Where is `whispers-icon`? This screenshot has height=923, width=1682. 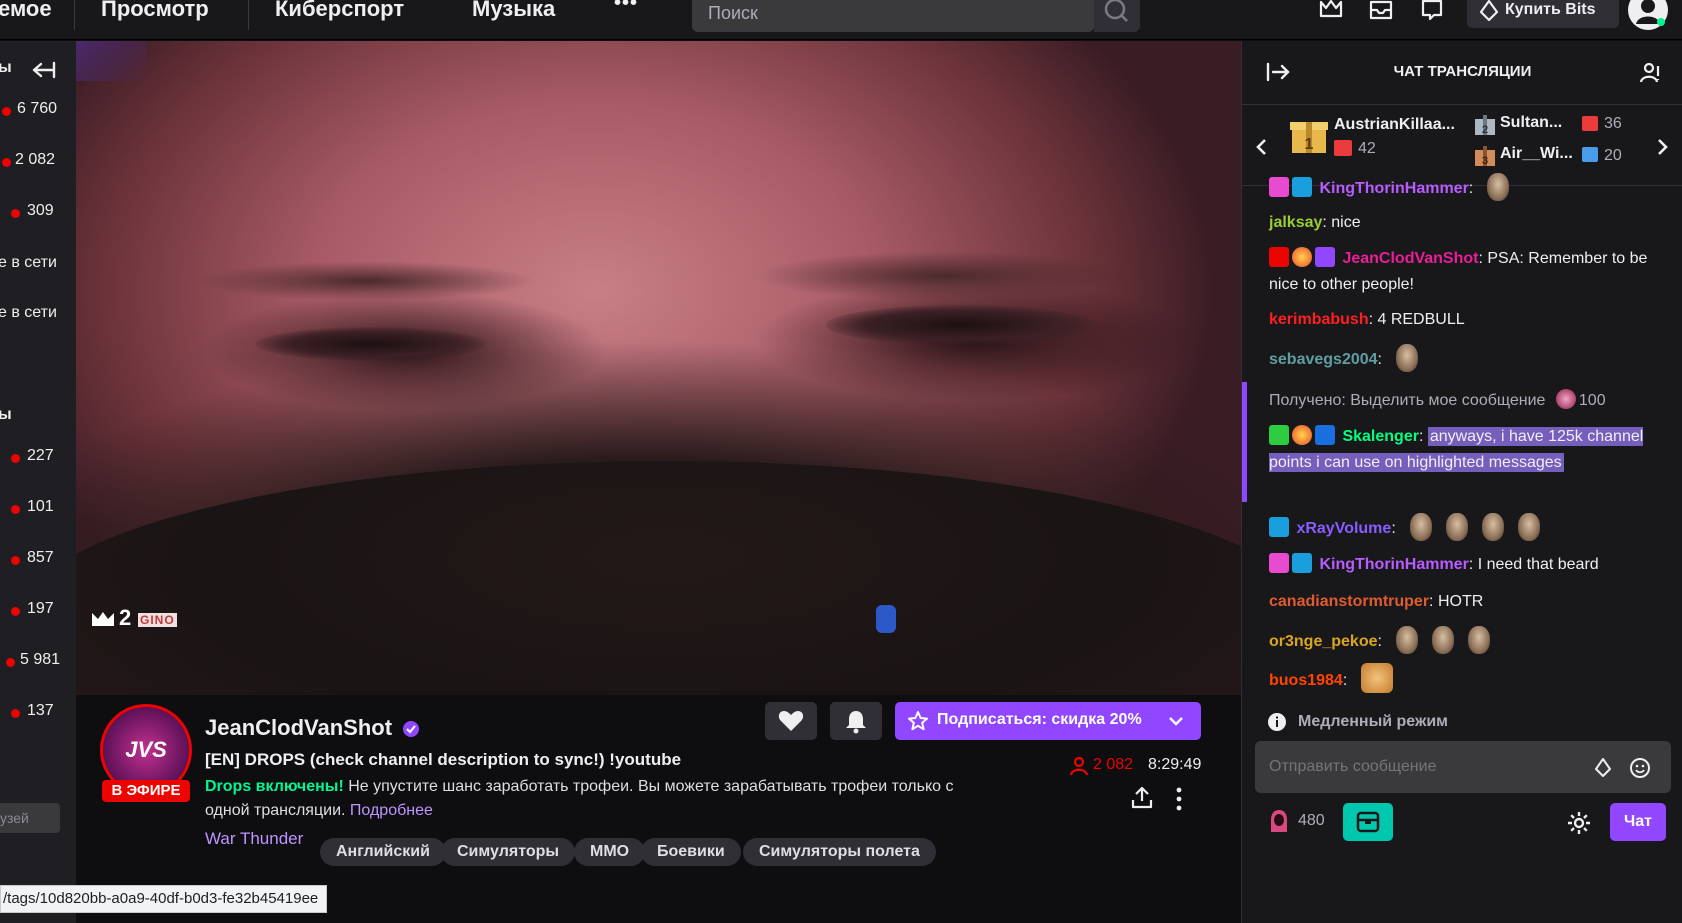 whispers-icon is located at coordinates (1432, 12).